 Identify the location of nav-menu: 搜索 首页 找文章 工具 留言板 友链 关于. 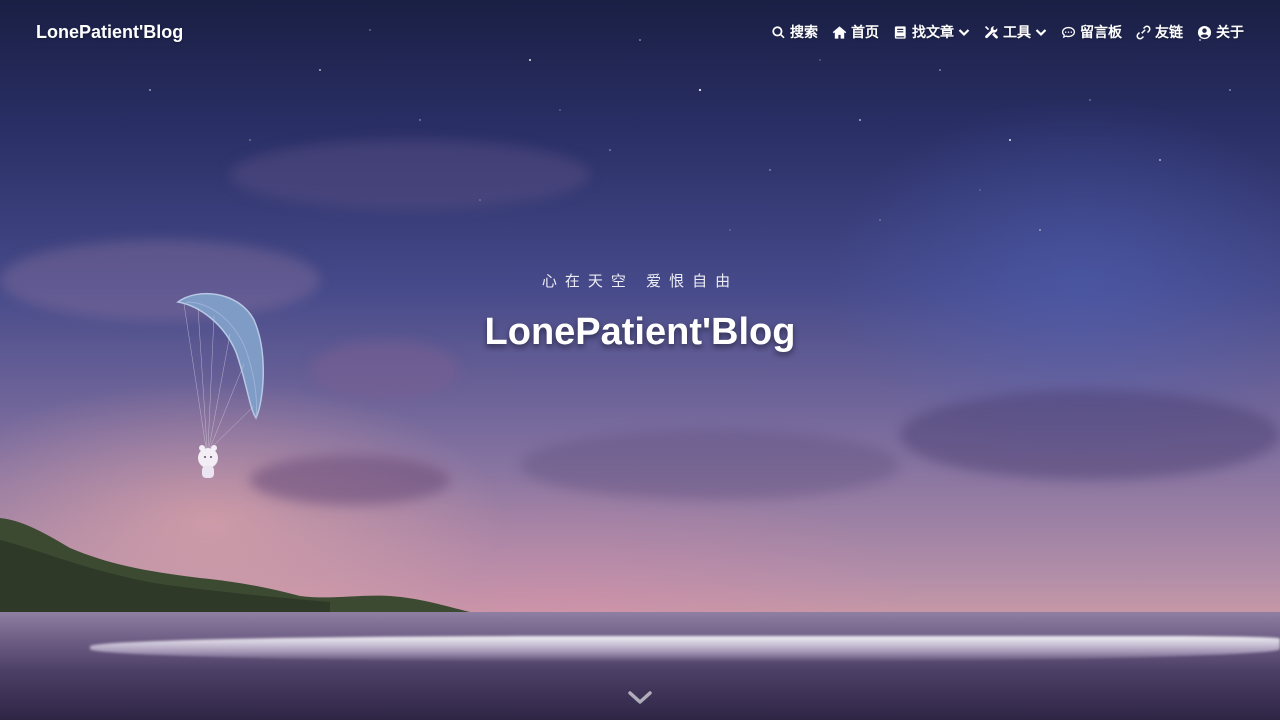
(1007, 32).